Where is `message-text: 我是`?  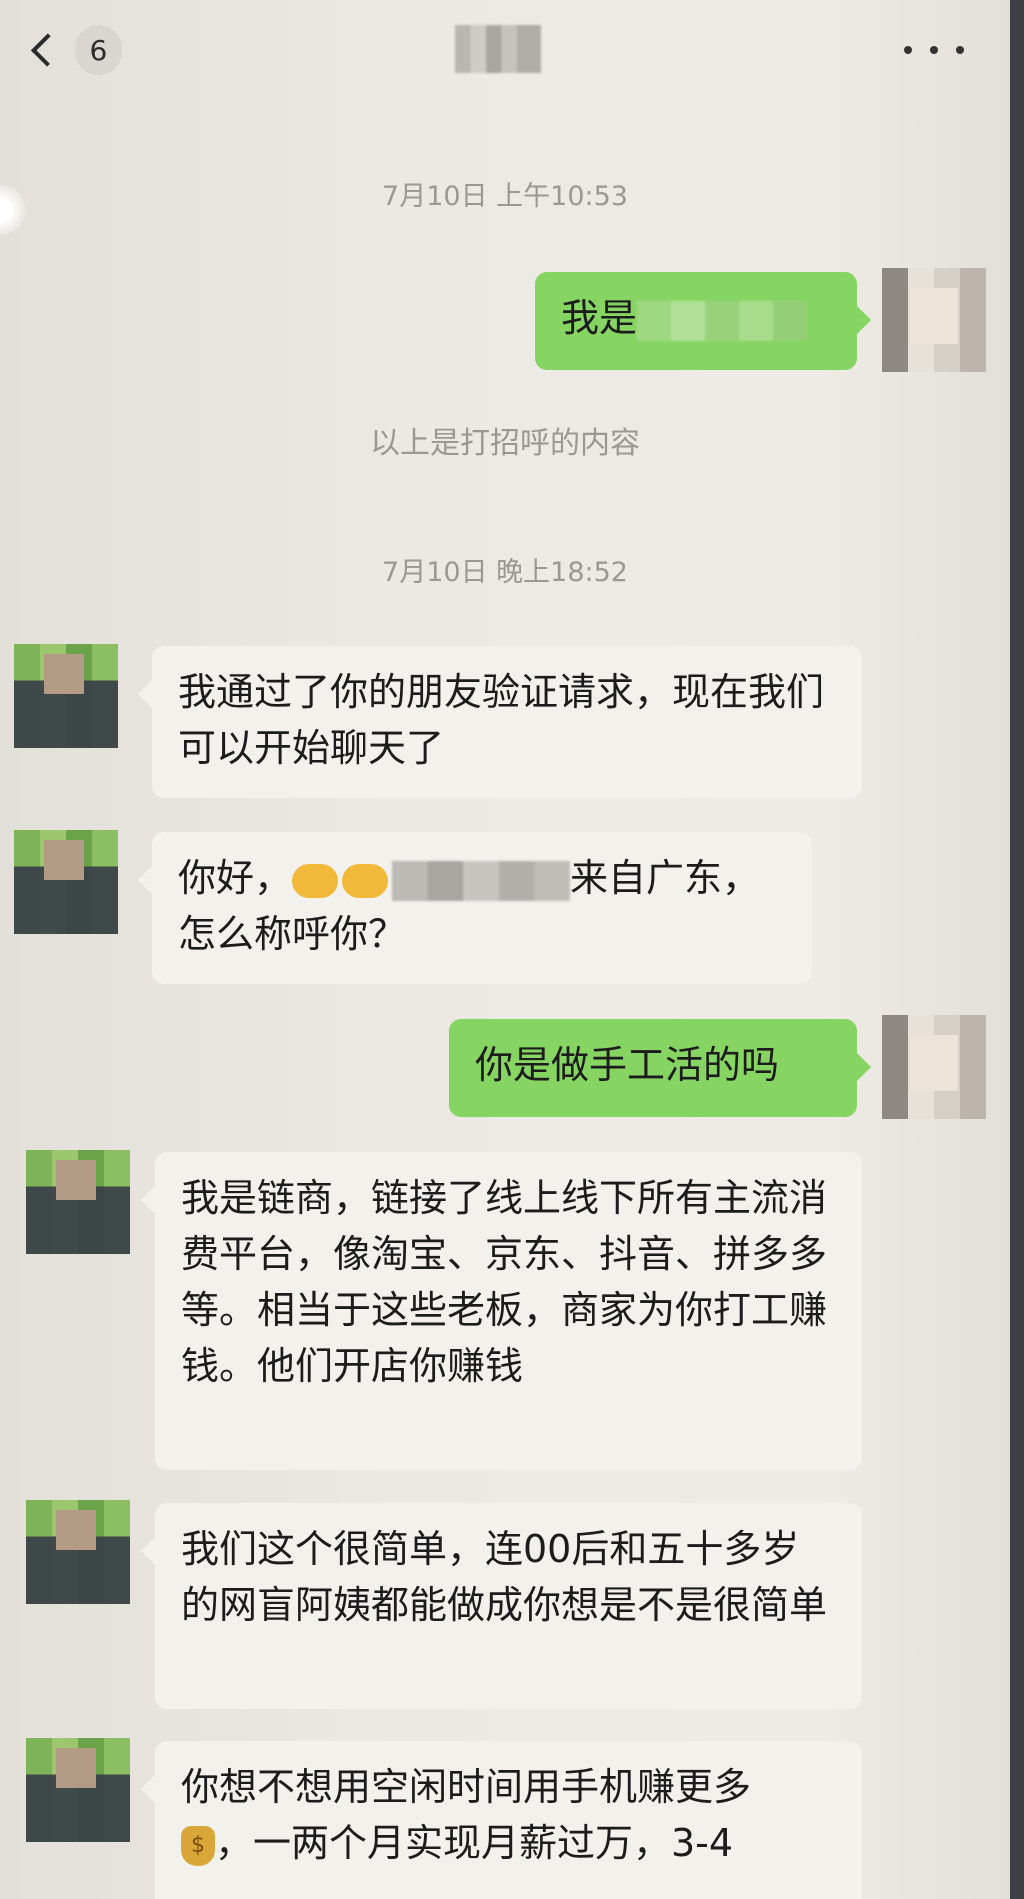
message-text: 我是 is located at coordinates (599, 318).